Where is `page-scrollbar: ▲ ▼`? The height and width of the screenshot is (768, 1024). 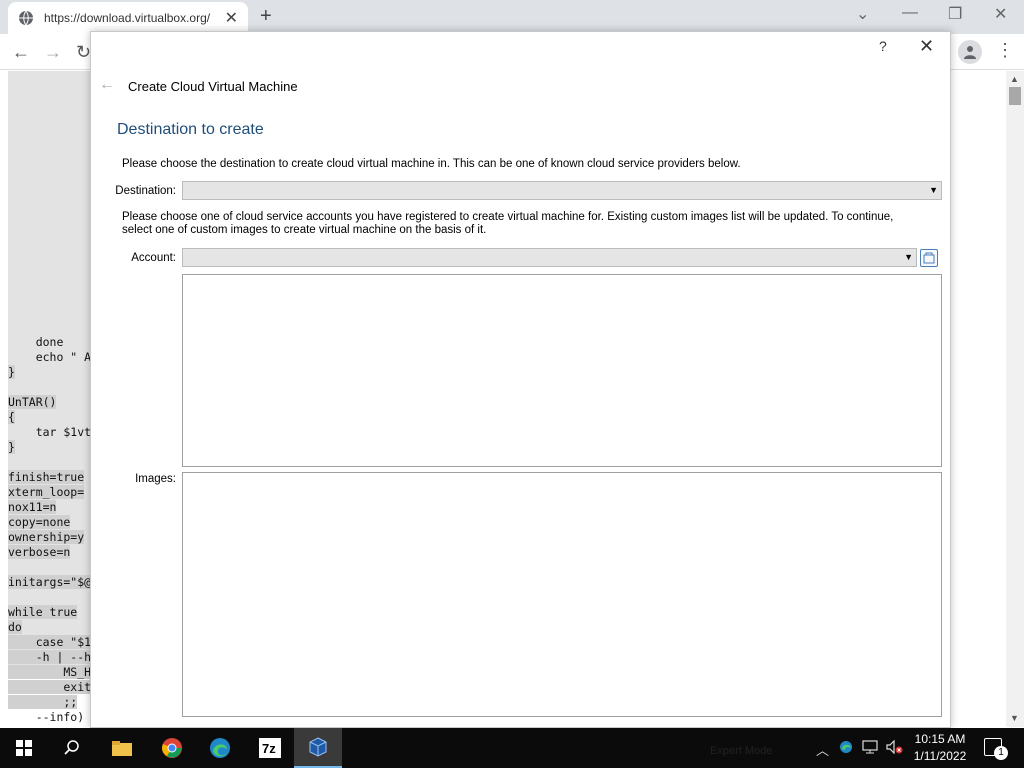 page-scrollbar: ▲ ▼ is located at coordinates (1015, 399).